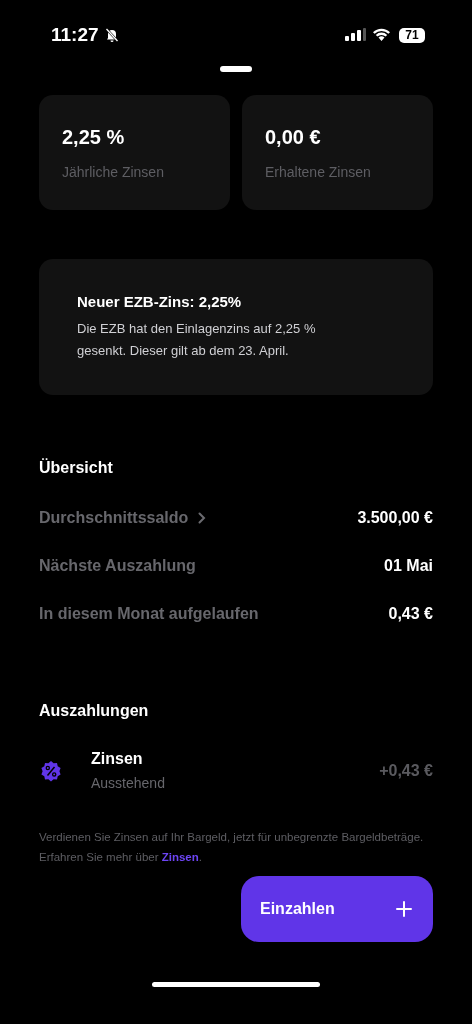  Describe the element at coordinates (128, 783) in the screenshot. I see `payout-status: Ausstehend` at that location.